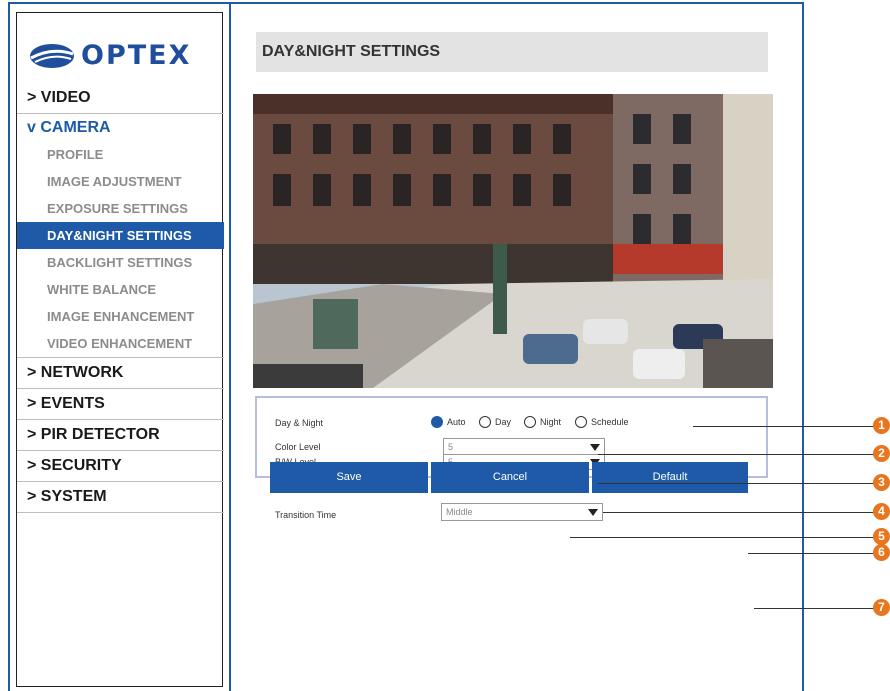 The height and width of the screenshot is (691, 890). Describe the element at coordinates (670, 477) in the screenshot. I see `default-button: Default` at that location.